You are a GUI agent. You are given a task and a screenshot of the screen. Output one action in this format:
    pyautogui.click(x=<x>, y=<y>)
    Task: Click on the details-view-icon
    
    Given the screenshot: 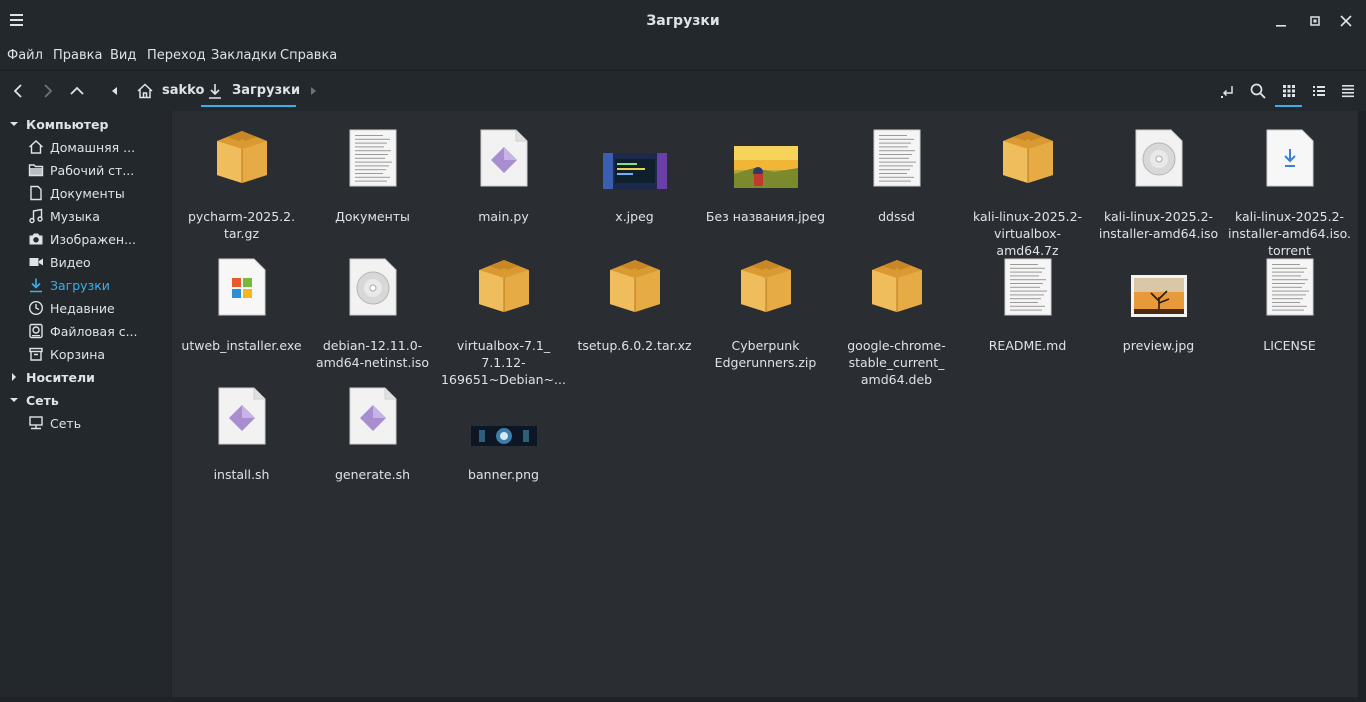 What is the action you would take?
    pyautogui.click(x=1348, y=91)
    